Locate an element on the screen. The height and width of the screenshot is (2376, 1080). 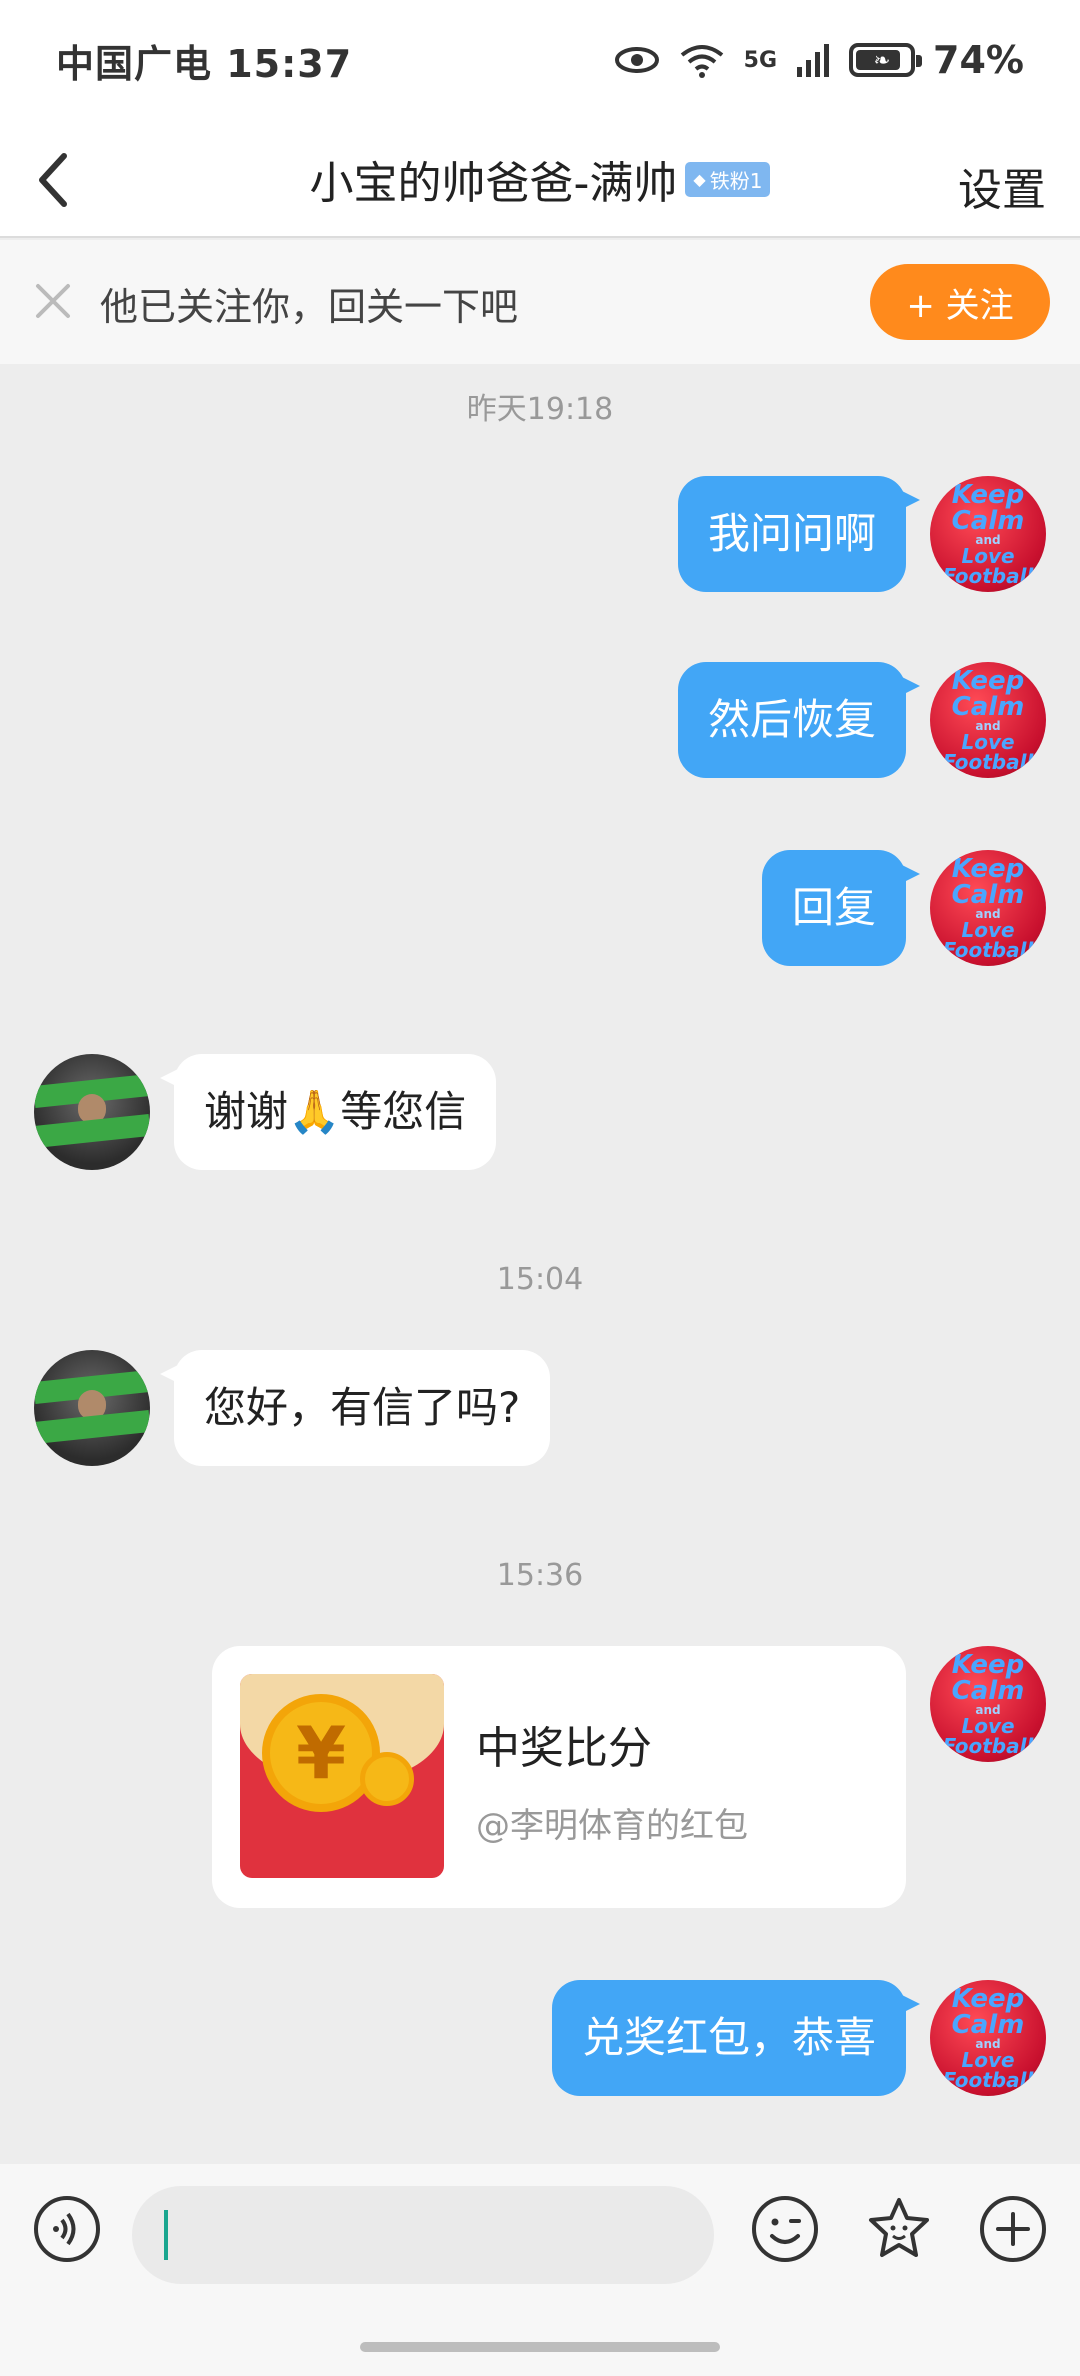
incoming-message: 您好，有信了吗? is located at coordinates (355, 1408).